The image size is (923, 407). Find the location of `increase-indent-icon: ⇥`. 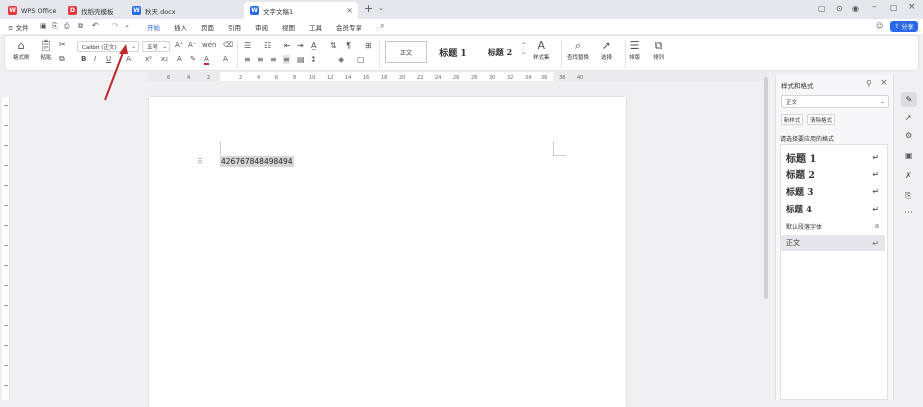

increase-indent-icon: ⇥ is located at coordinates (300, 45).